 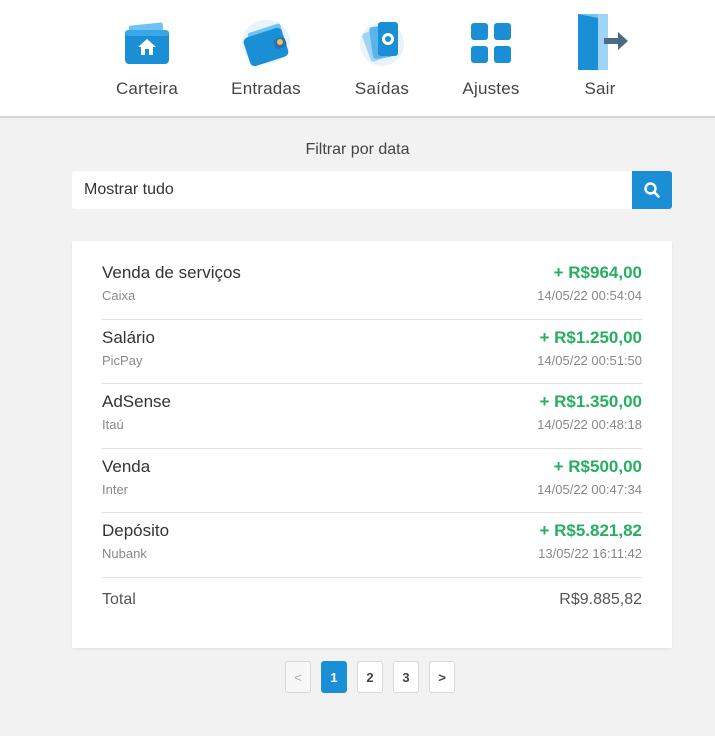 What do you see at coordinates (600, 88) in the screenshot?
I see `nav-label-sair: Sair` at bounding box center [600, 88].